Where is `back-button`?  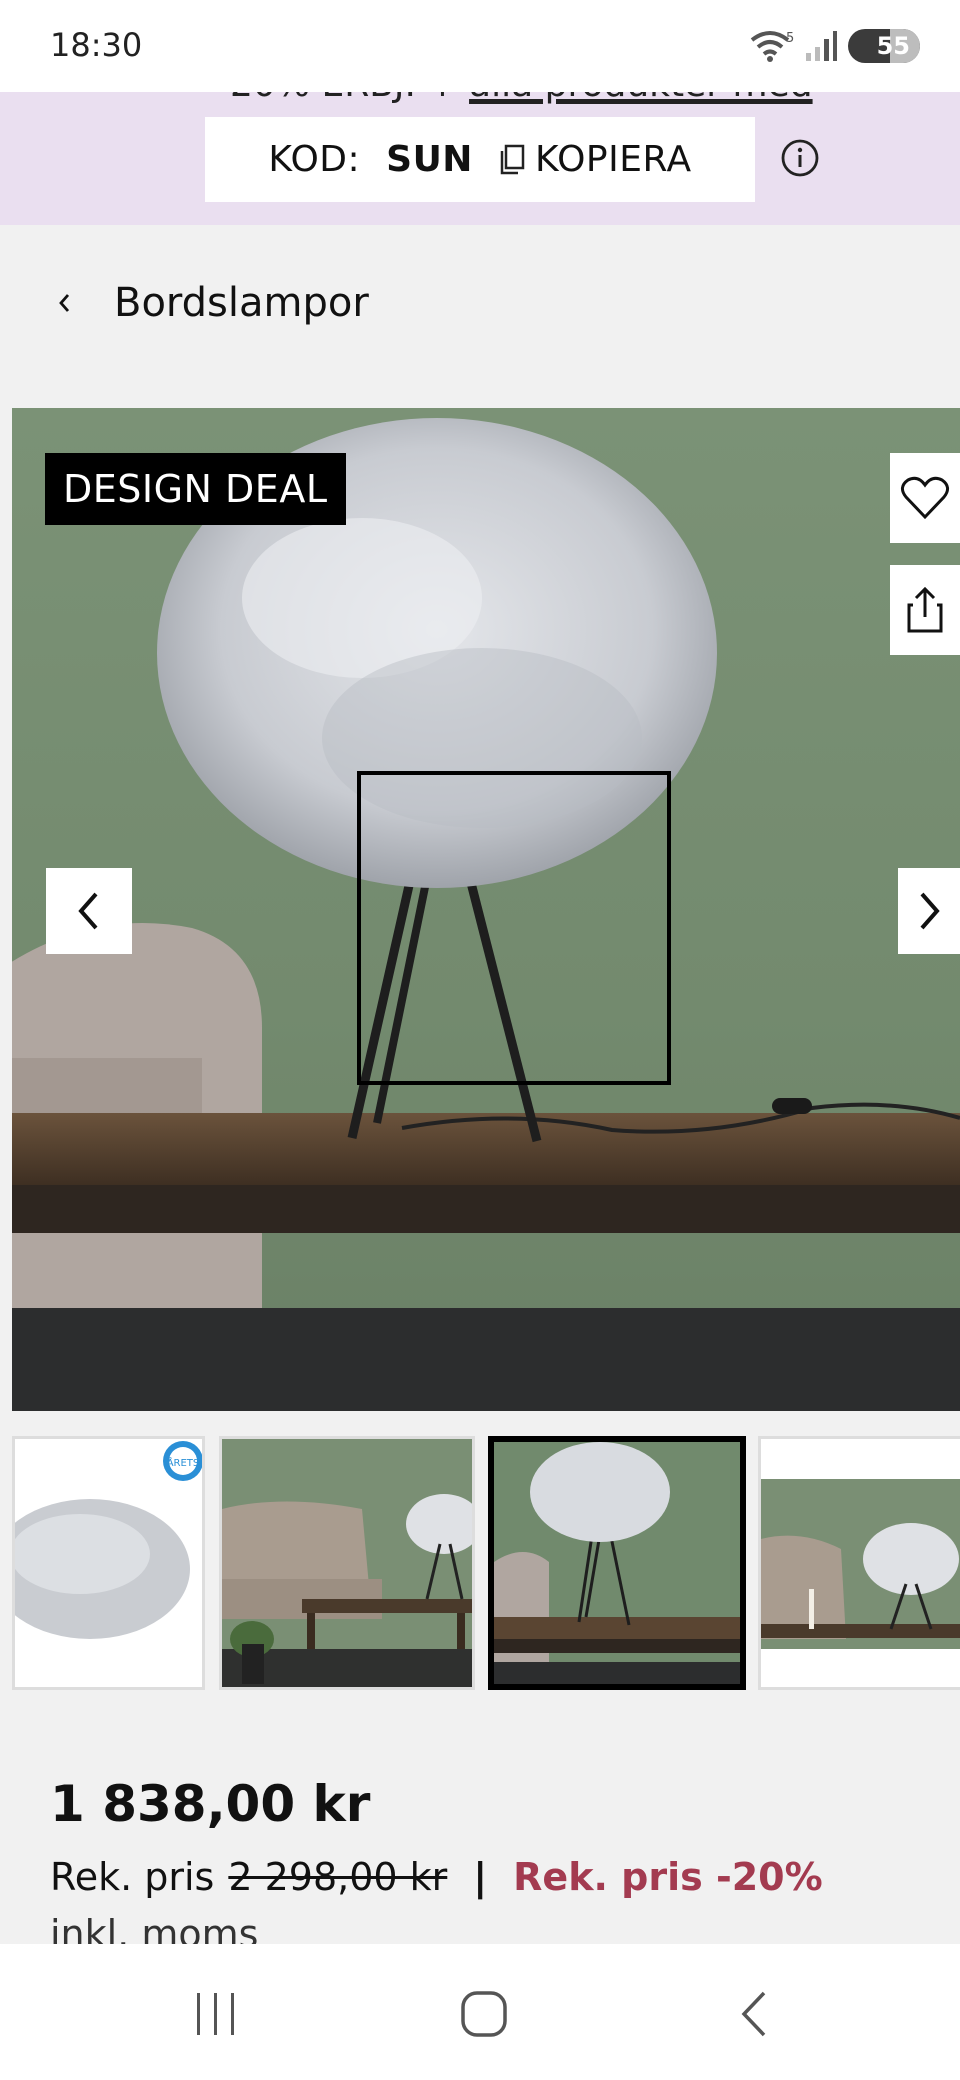
back-button is located at coordinates (754, 2014).